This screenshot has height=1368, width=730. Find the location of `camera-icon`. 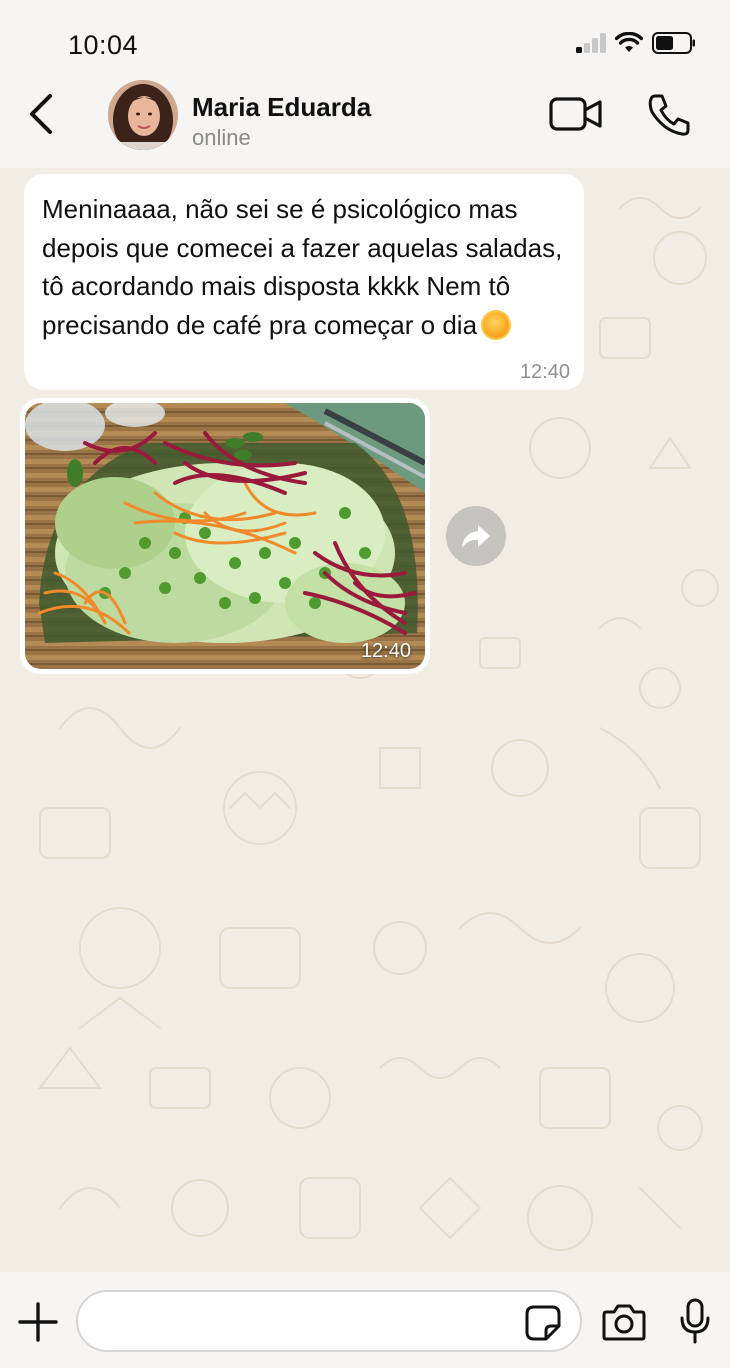

camera-icon is located at coordinates (624, 1322).